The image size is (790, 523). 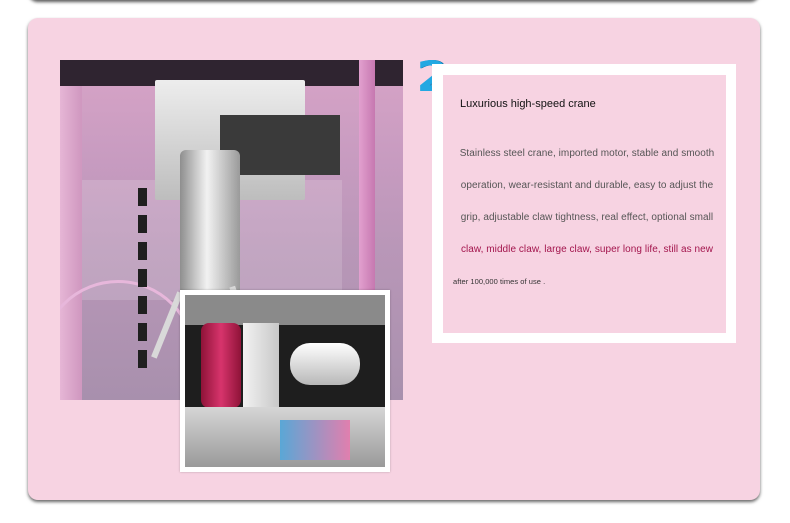 What do you see at coordinates (285, 381) in the screenshot?
I see `motor-detail-photo` at bounding box center [285, 381].